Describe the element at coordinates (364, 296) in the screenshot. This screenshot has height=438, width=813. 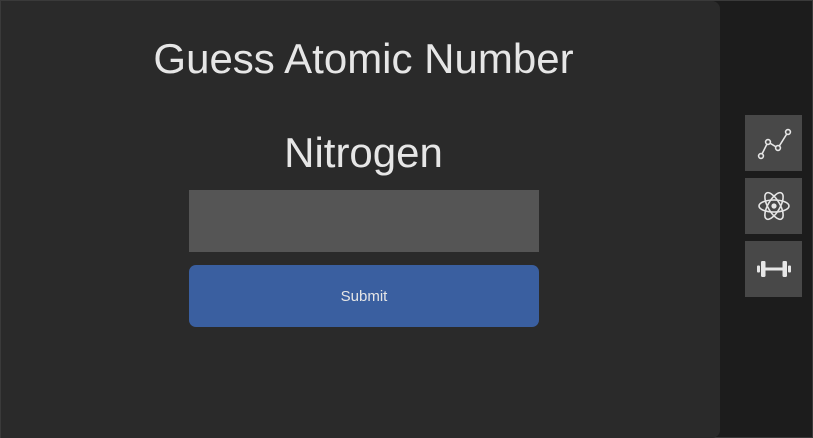
I see `submit-button: Submit` at that location.